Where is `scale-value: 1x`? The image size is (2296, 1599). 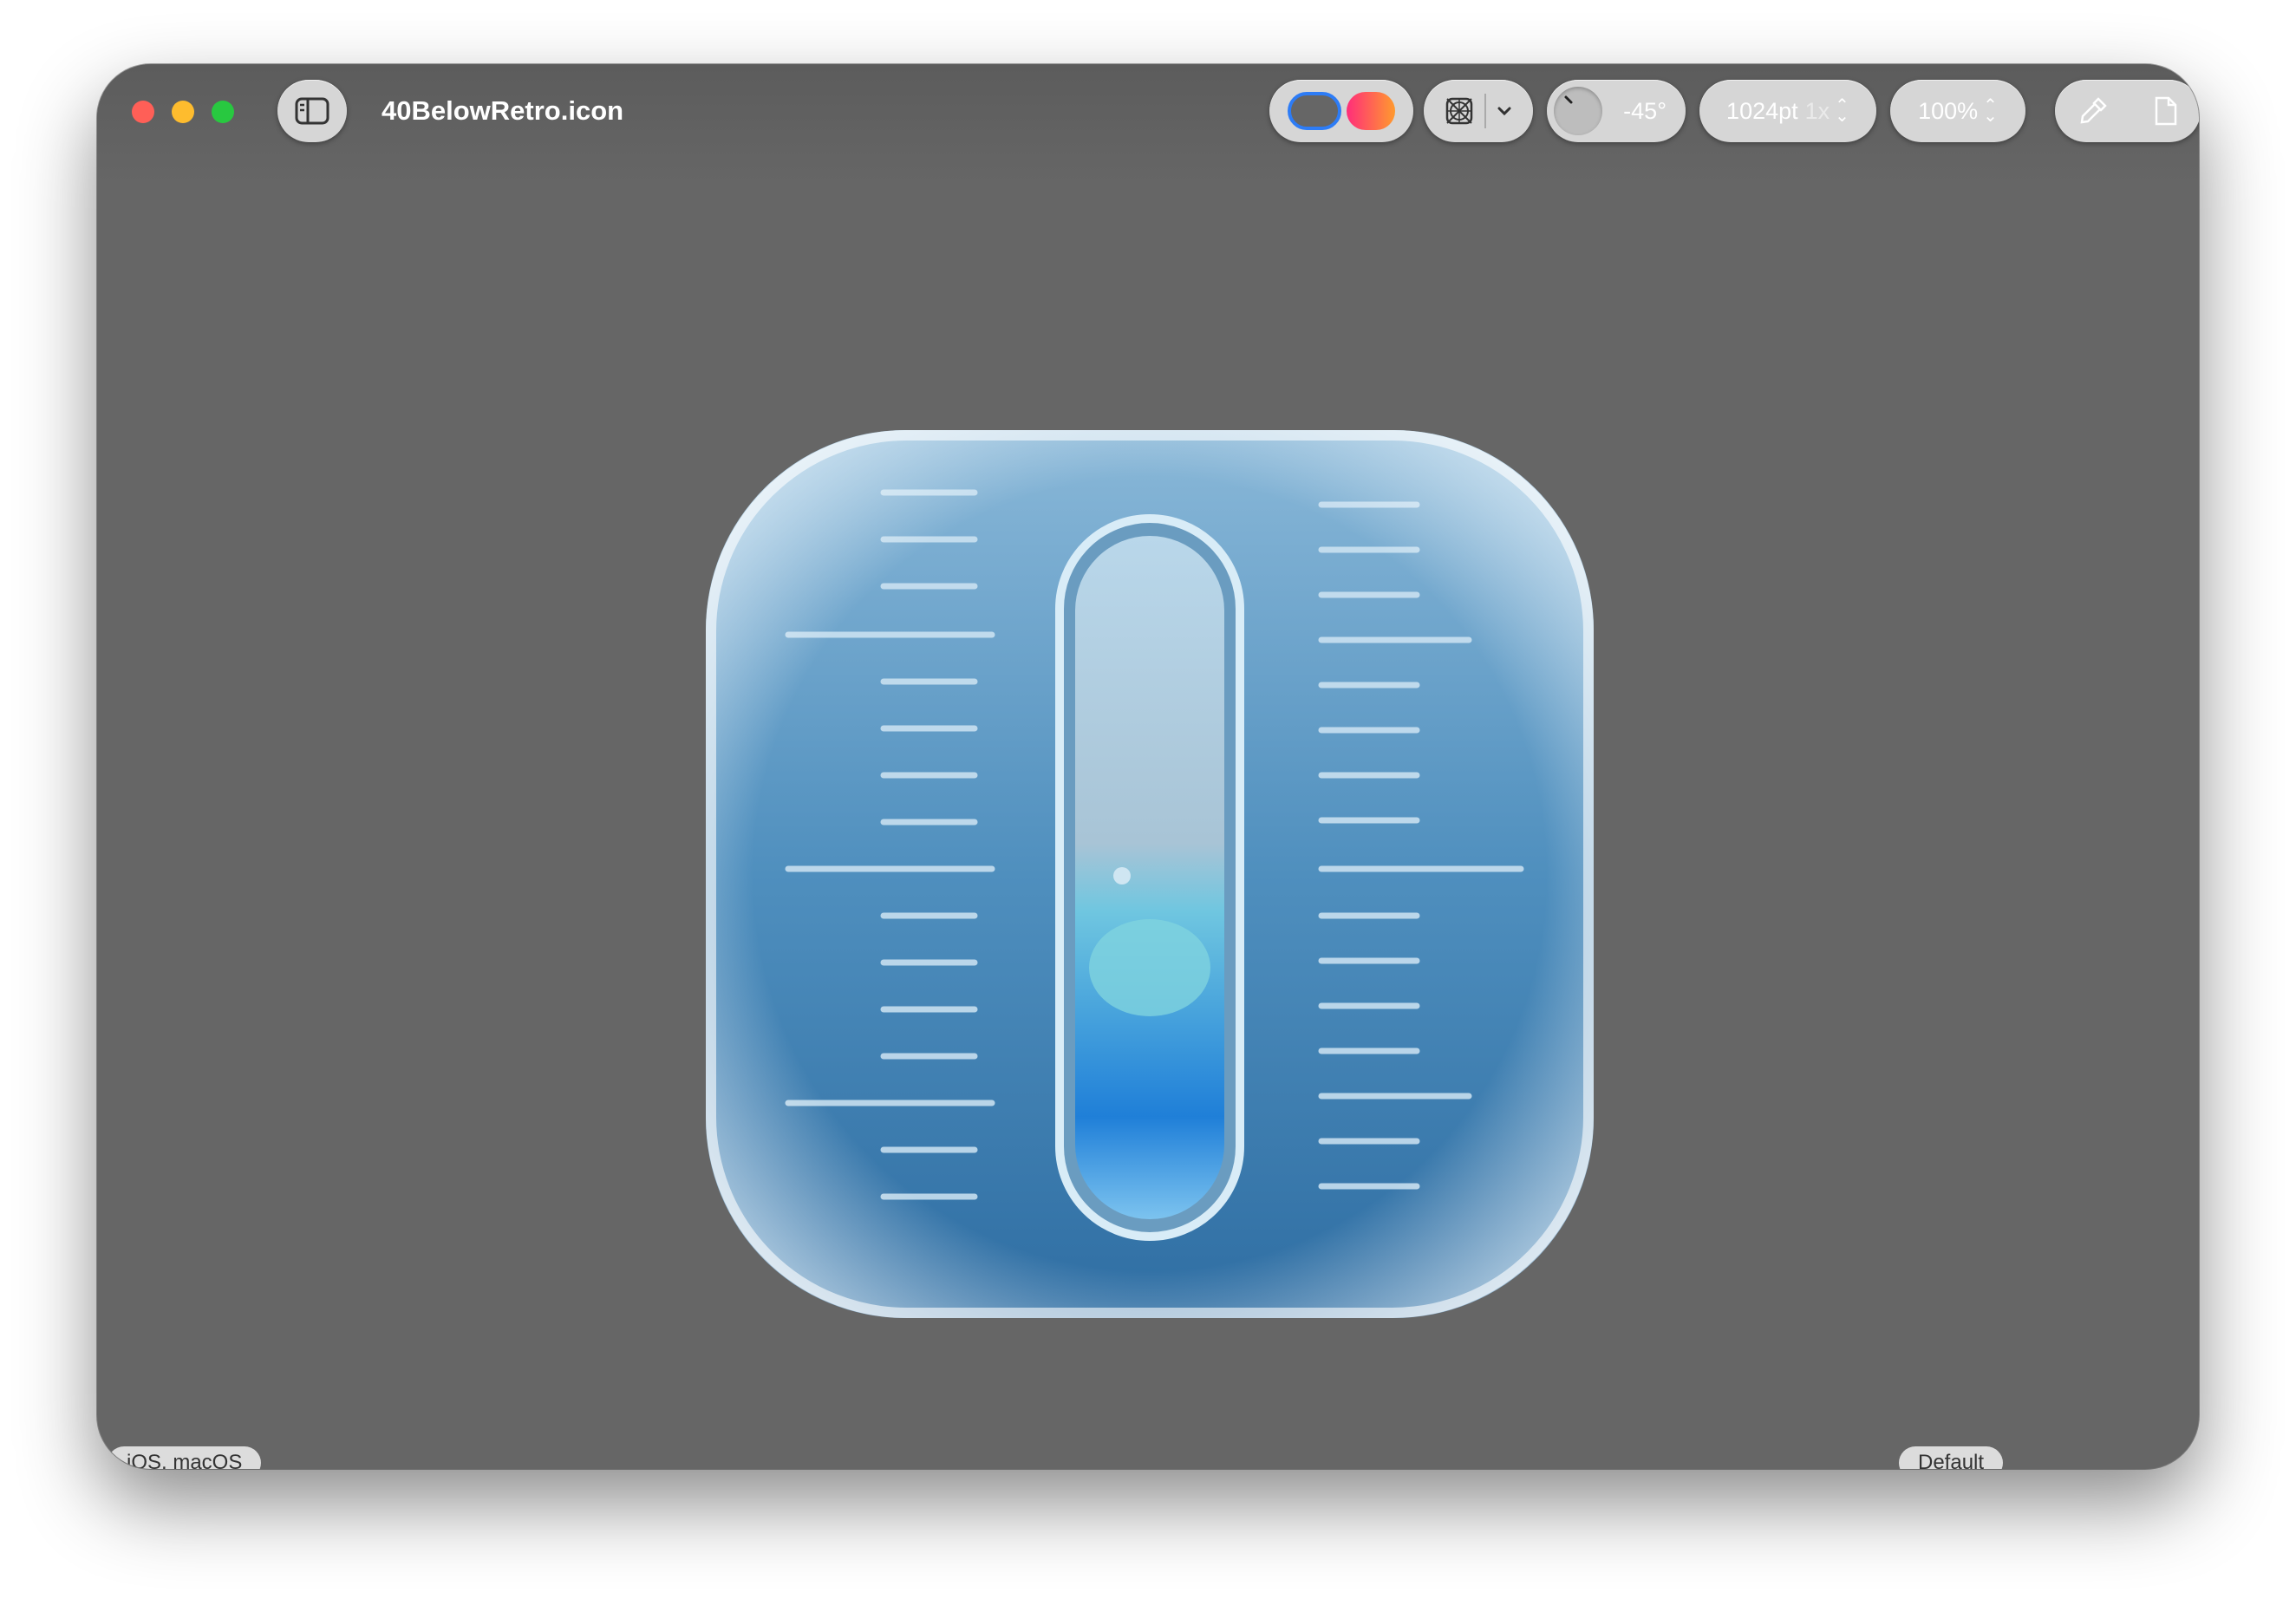
scale-value: 1x is located at coordinates (1817, 110).